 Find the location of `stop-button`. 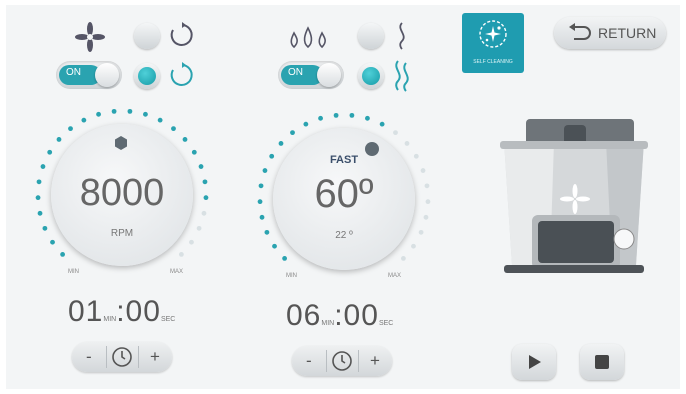

stop-button is located at coordinates (602, 362).